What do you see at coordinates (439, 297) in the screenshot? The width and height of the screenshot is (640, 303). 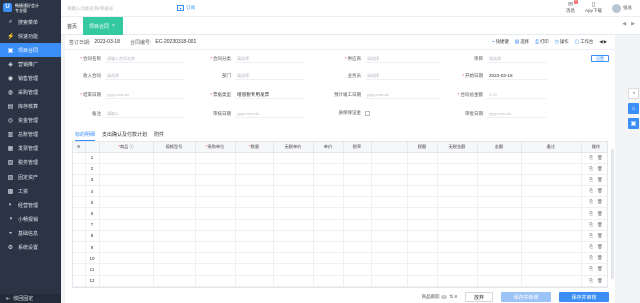 I see `goods-trace-toggle: 商品跟踪 ⇅ 8` at bounding box center [439, 297].